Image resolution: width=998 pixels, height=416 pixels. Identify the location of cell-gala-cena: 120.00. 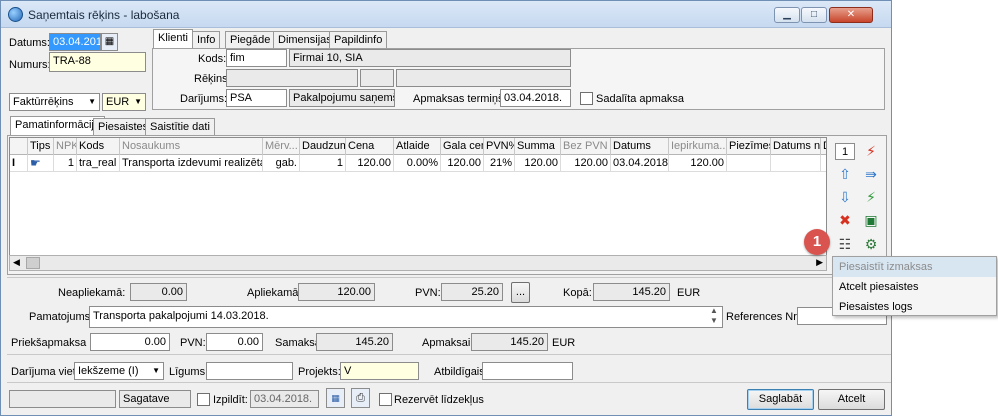
(462, 163).